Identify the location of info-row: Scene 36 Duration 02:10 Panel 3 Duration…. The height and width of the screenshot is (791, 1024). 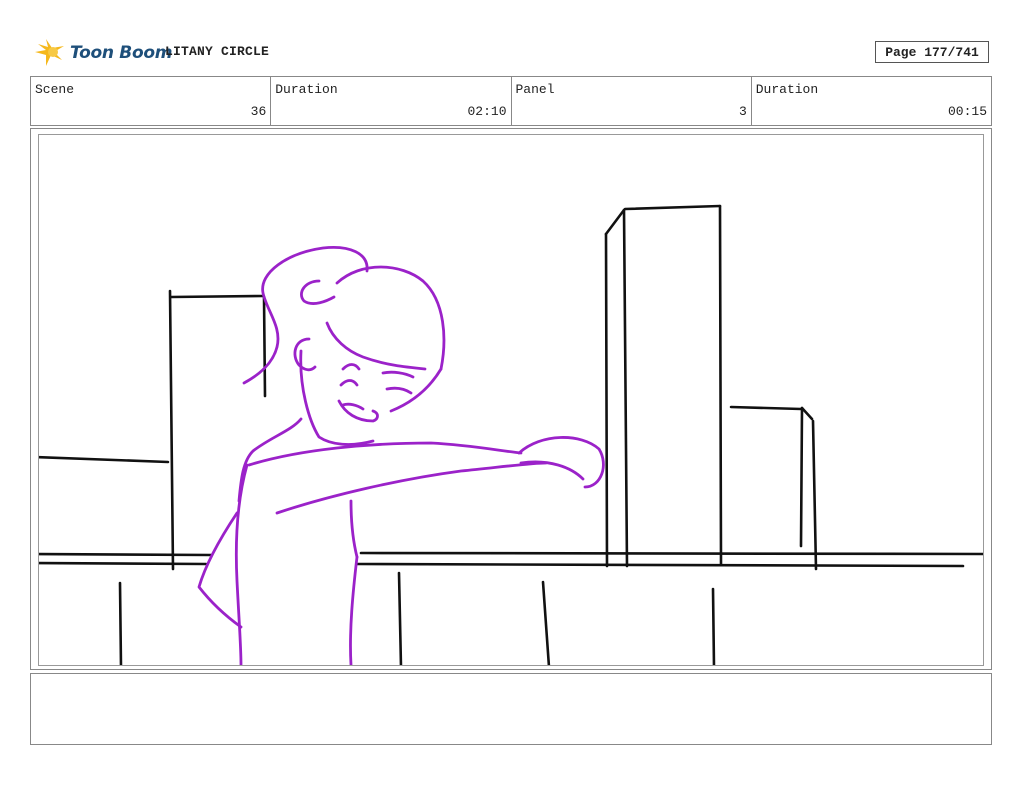
(511, 101).